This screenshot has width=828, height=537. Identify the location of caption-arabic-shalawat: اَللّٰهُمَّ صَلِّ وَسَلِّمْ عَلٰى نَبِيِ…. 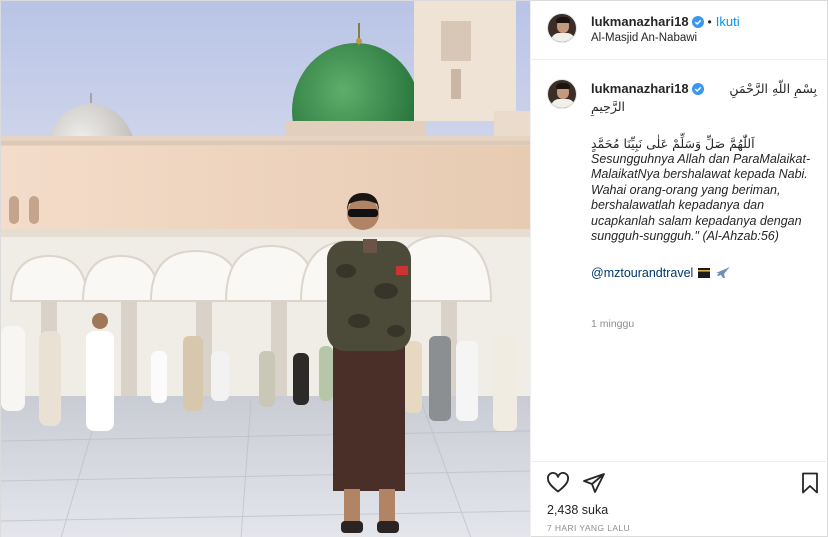
(673, 143).